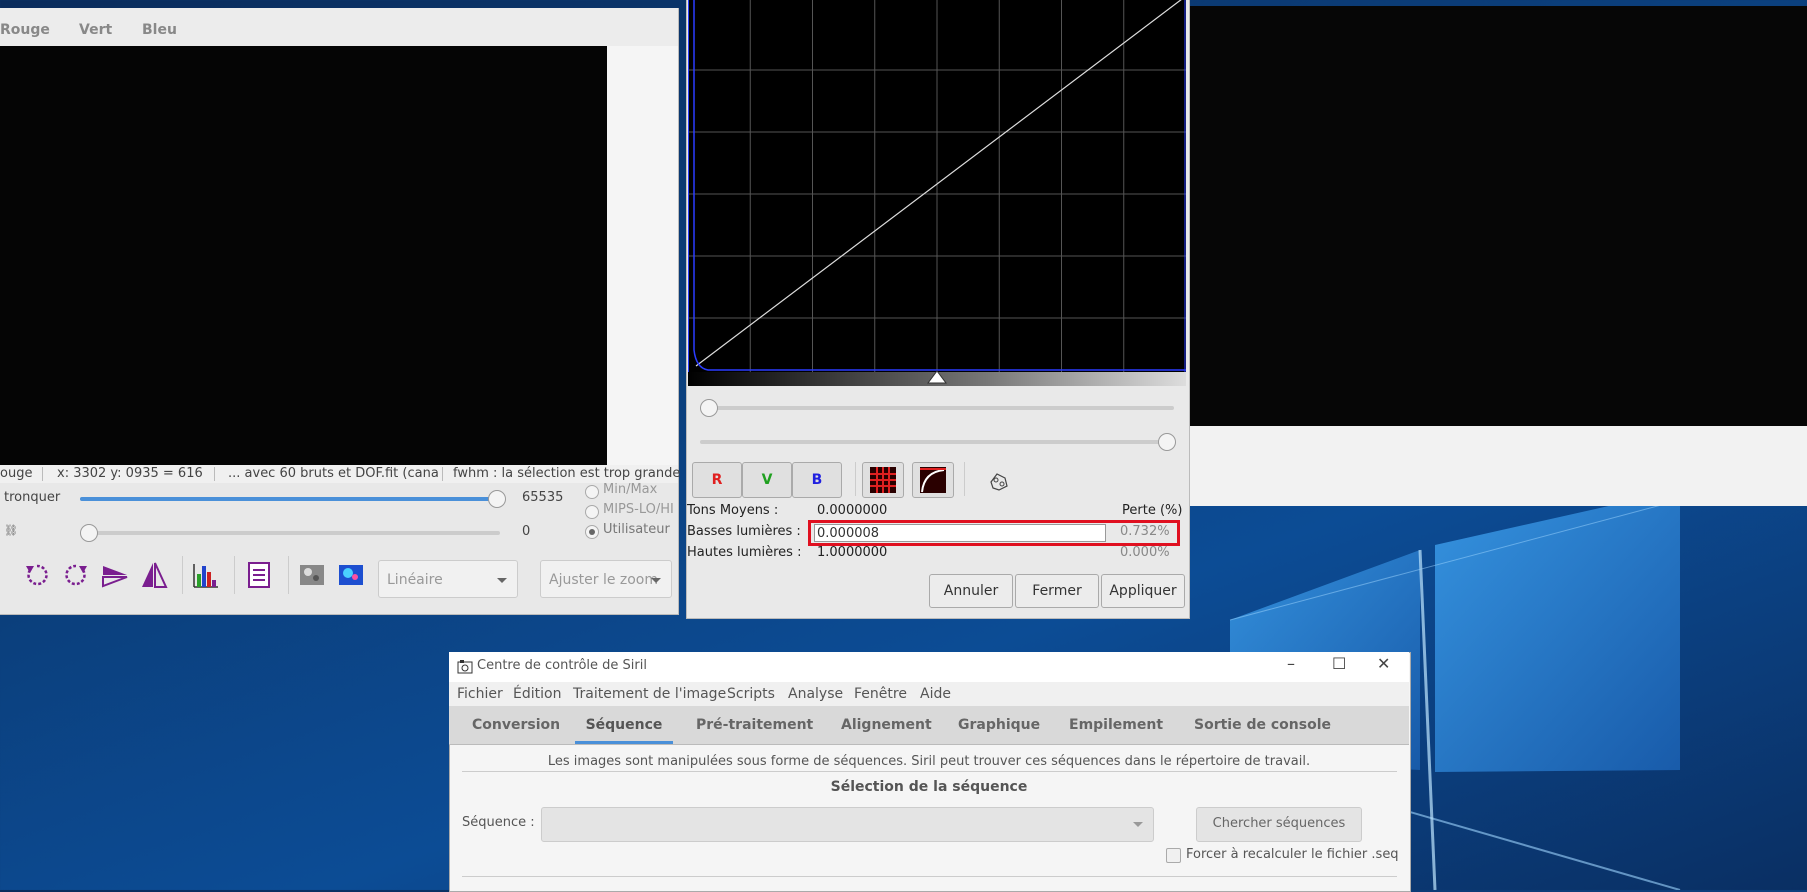 The image size is (1807, 892). Describe the element at coordinates (937, 377) in the screenshot. I see `midtones-marker` at that location.